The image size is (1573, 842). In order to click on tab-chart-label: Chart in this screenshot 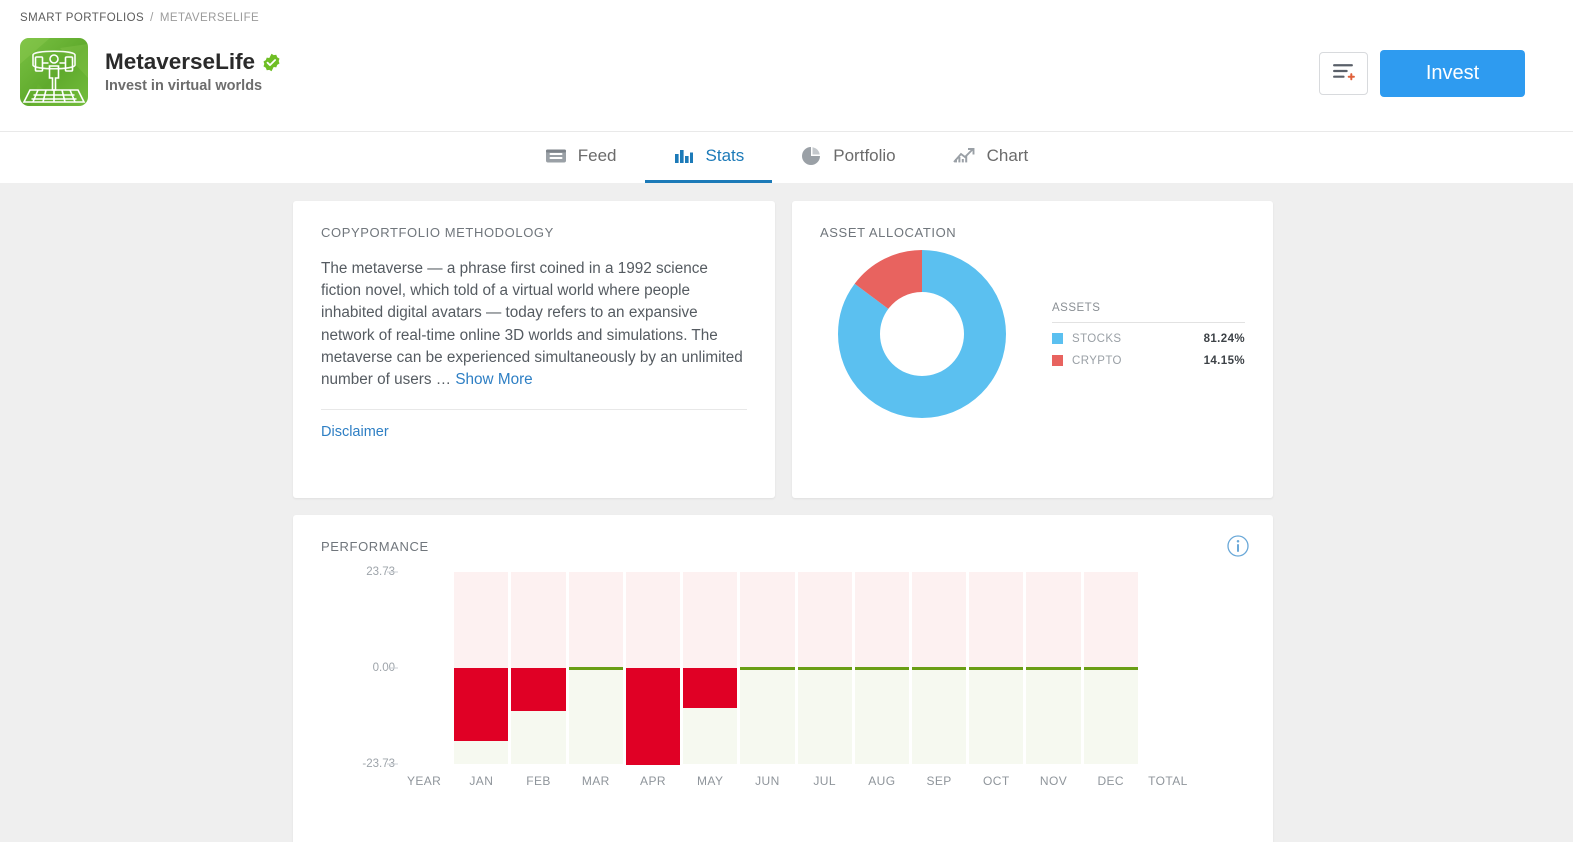, I will do `click(1007, 155)`.